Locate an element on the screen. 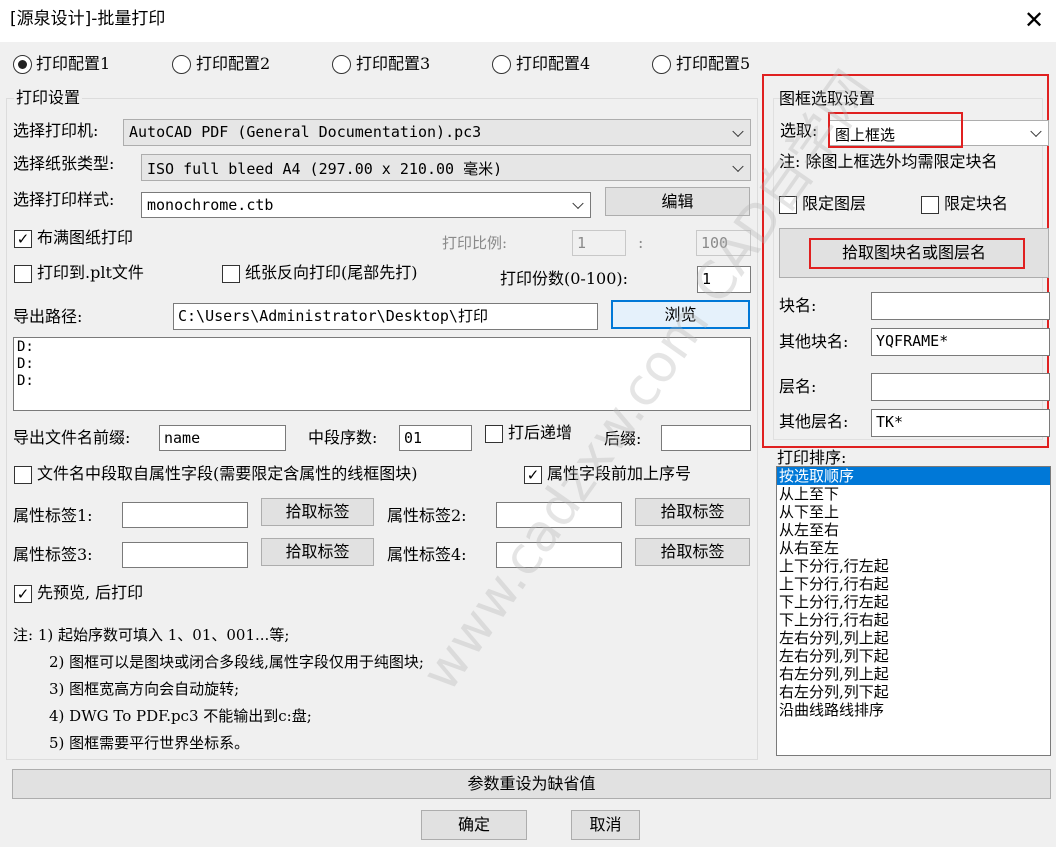 The height and width of the screenshot is (847, 1056). frame-settings-title: 图框选取设置 is located at coordinates (827, 98).